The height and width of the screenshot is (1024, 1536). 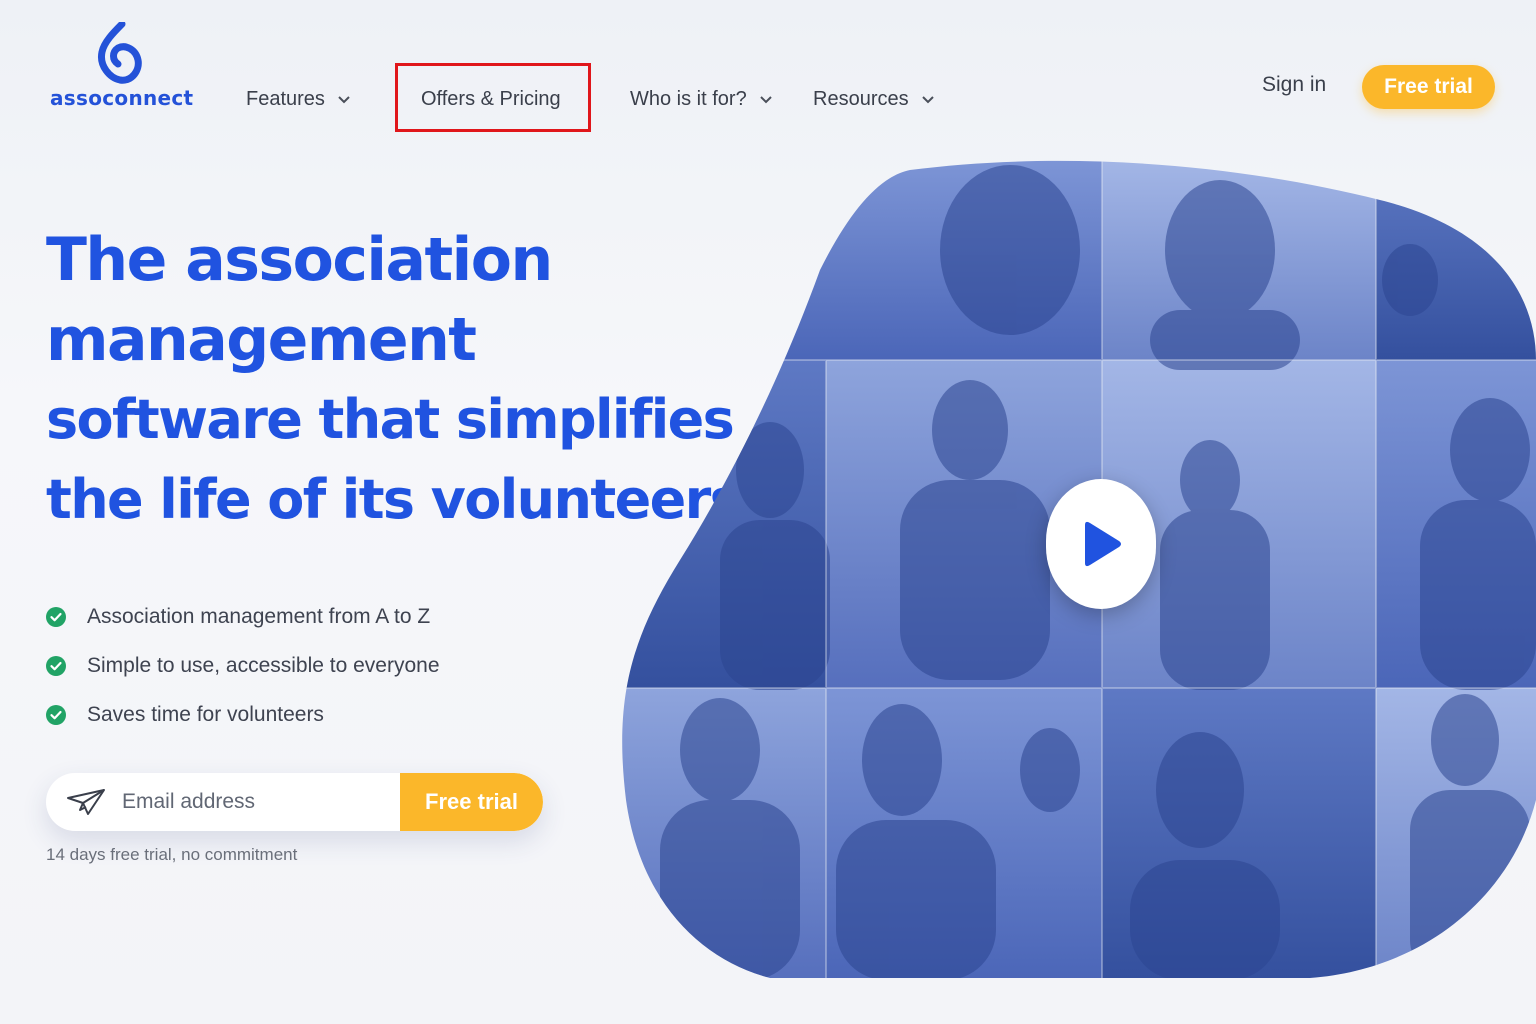 I want to click on assoconnect-drop-logo-icon, so click(x=120, y=53).